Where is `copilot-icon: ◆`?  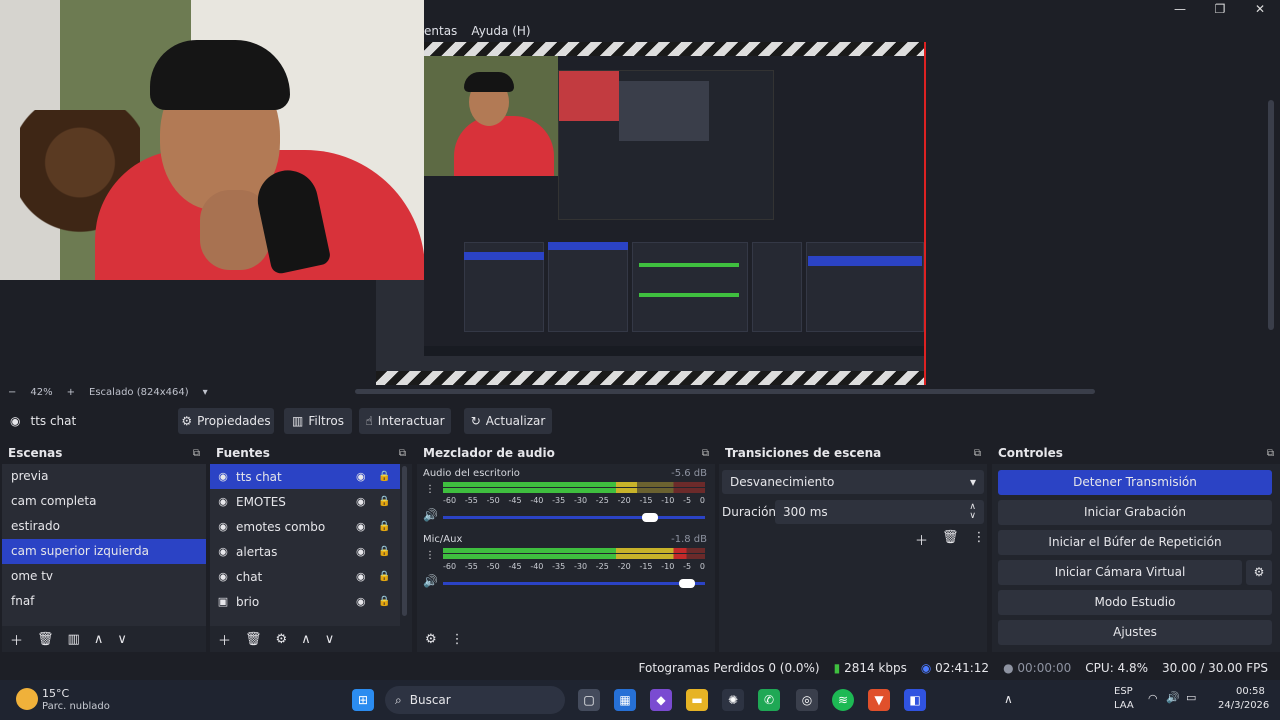 copilot-icon: ◆ is located at coordinates (661, 700).